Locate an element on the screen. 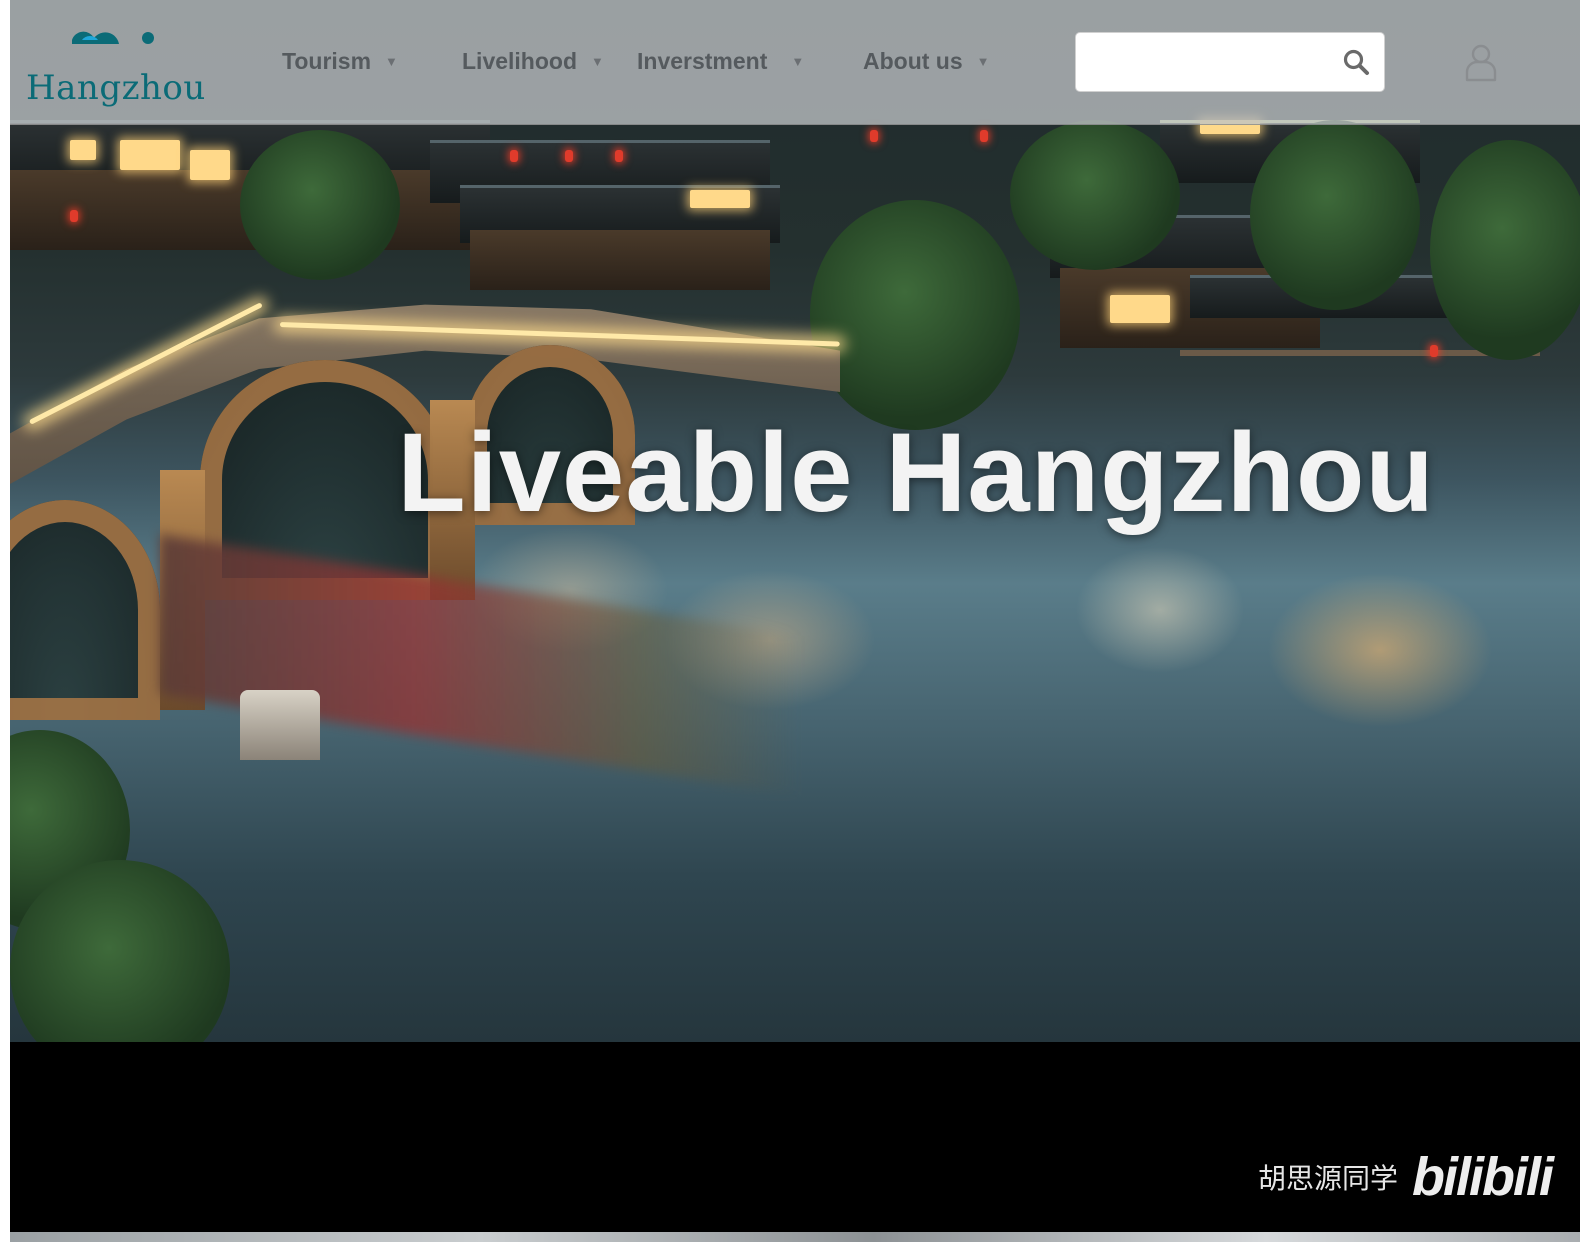 This screenshot has width=1592, height=1242. shop-sign-light is located at coordinates (720, 199).